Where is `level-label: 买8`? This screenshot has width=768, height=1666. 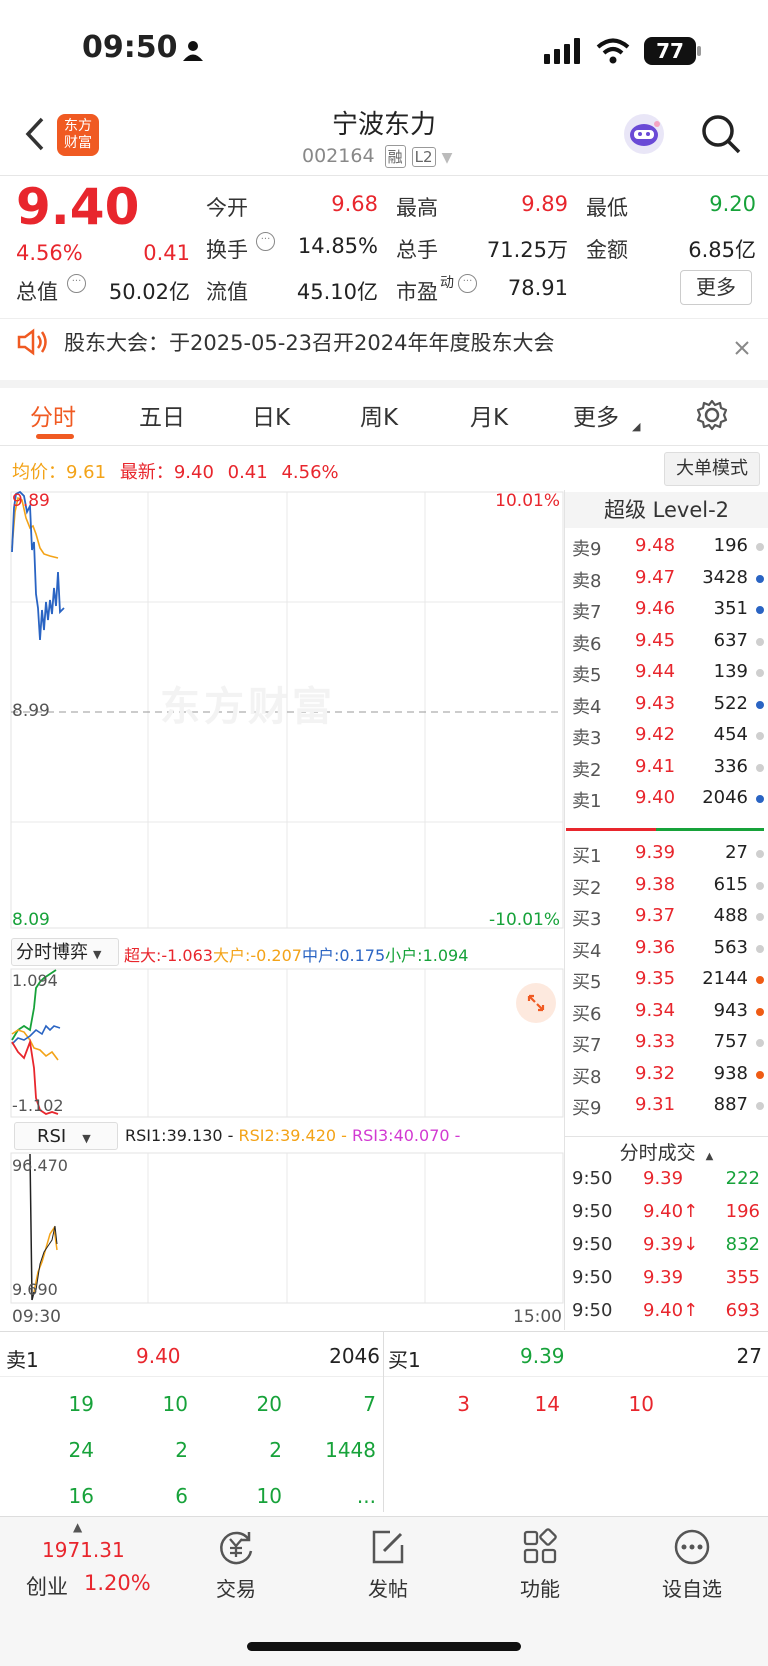 level-label: 买8 is located at coordinates (587, 1077).